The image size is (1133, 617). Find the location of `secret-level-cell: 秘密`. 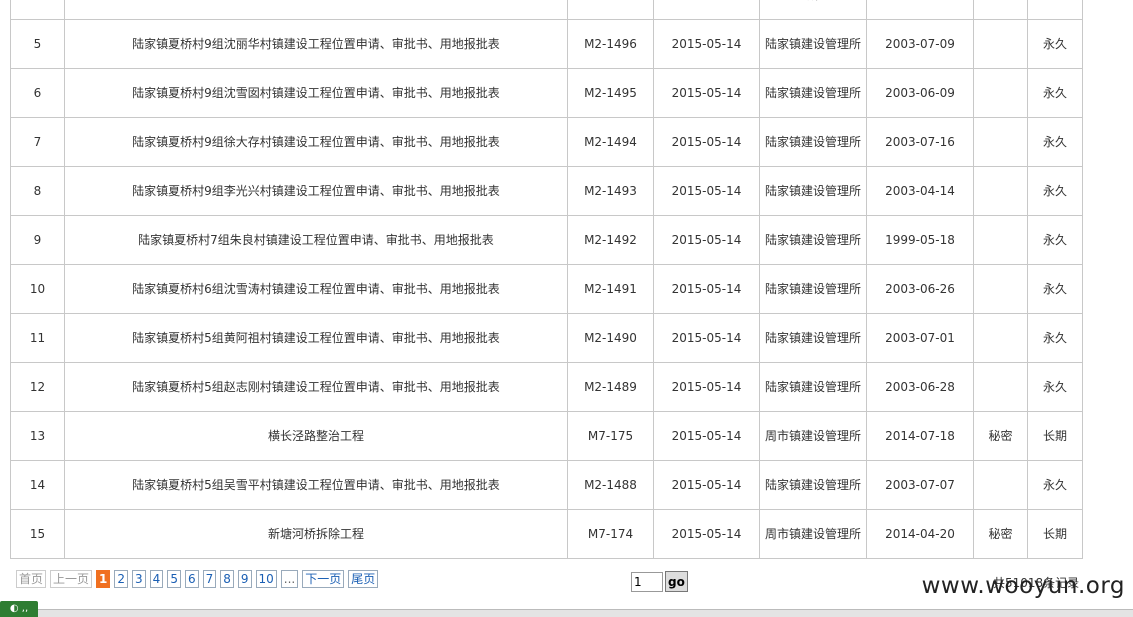

secret-level-cell: 秘密 is located at coordinates (1000, 436).